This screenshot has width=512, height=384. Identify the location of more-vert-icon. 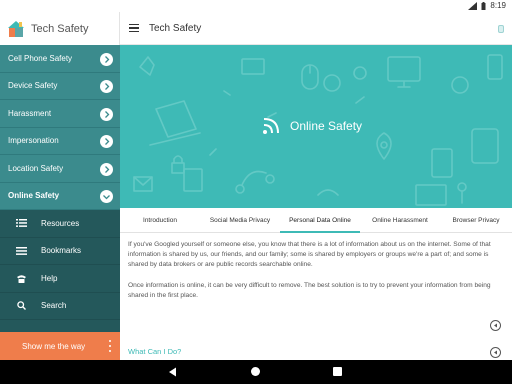
(110, 346).